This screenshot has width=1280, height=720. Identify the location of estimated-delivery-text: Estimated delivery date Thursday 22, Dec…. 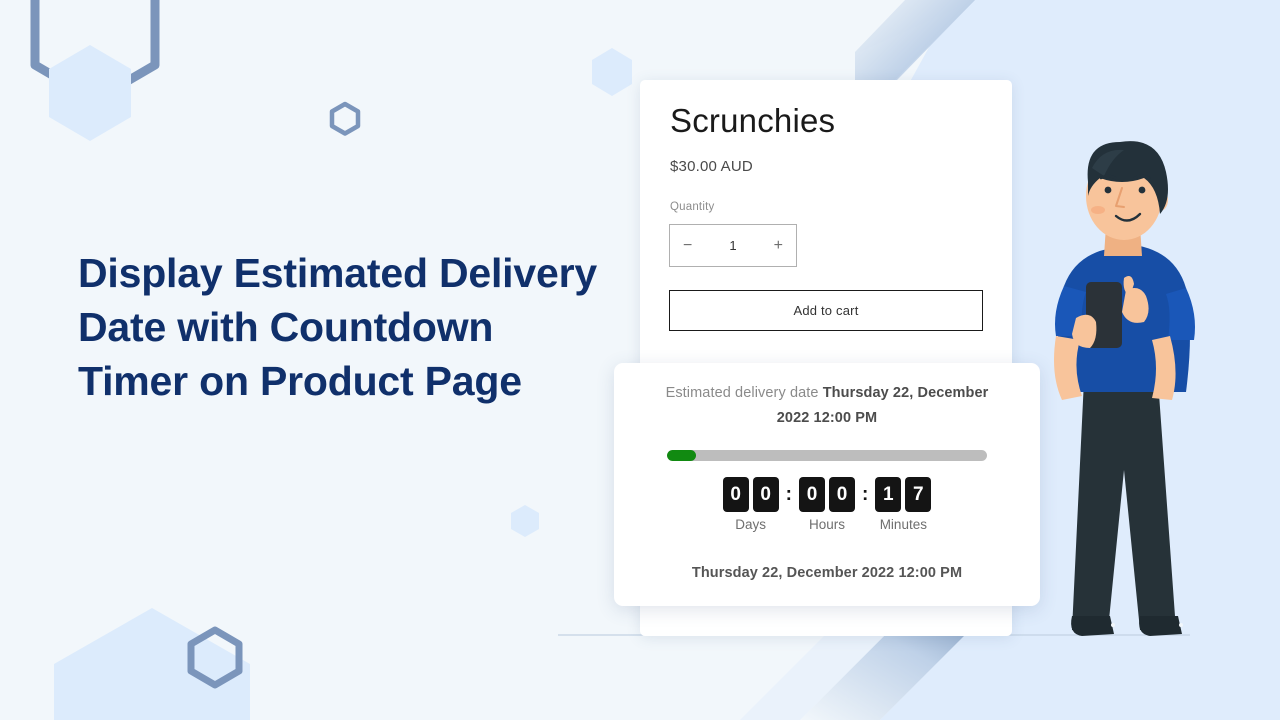
(827, 406).